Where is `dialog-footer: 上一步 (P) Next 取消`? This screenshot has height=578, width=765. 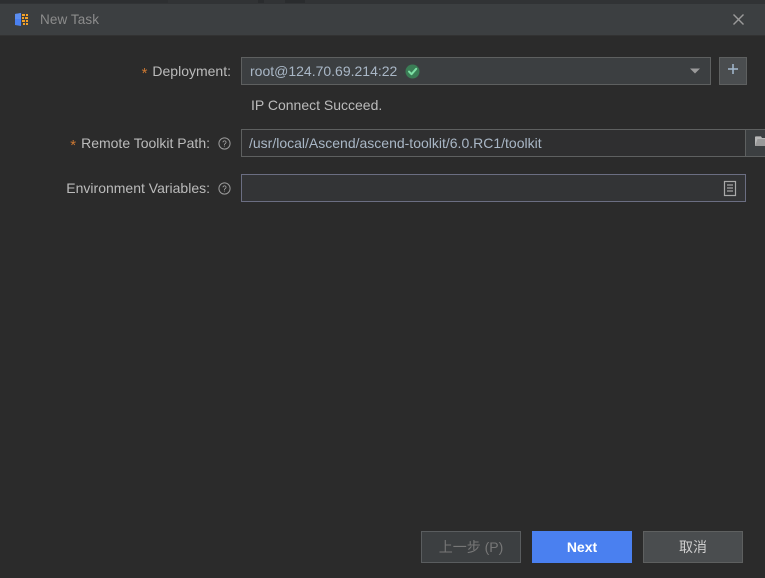
dialog-footer: 上一步 (P) Next 取消 is located at coordinates (382, 546).